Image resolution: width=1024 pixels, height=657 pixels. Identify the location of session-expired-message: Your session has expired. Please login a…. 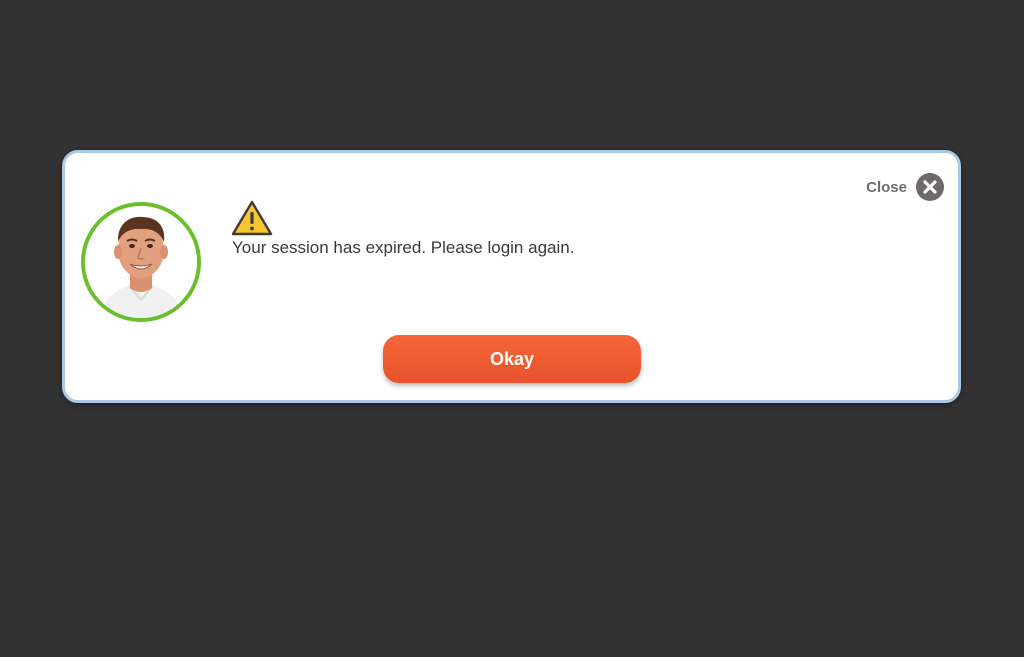
(403, 247).